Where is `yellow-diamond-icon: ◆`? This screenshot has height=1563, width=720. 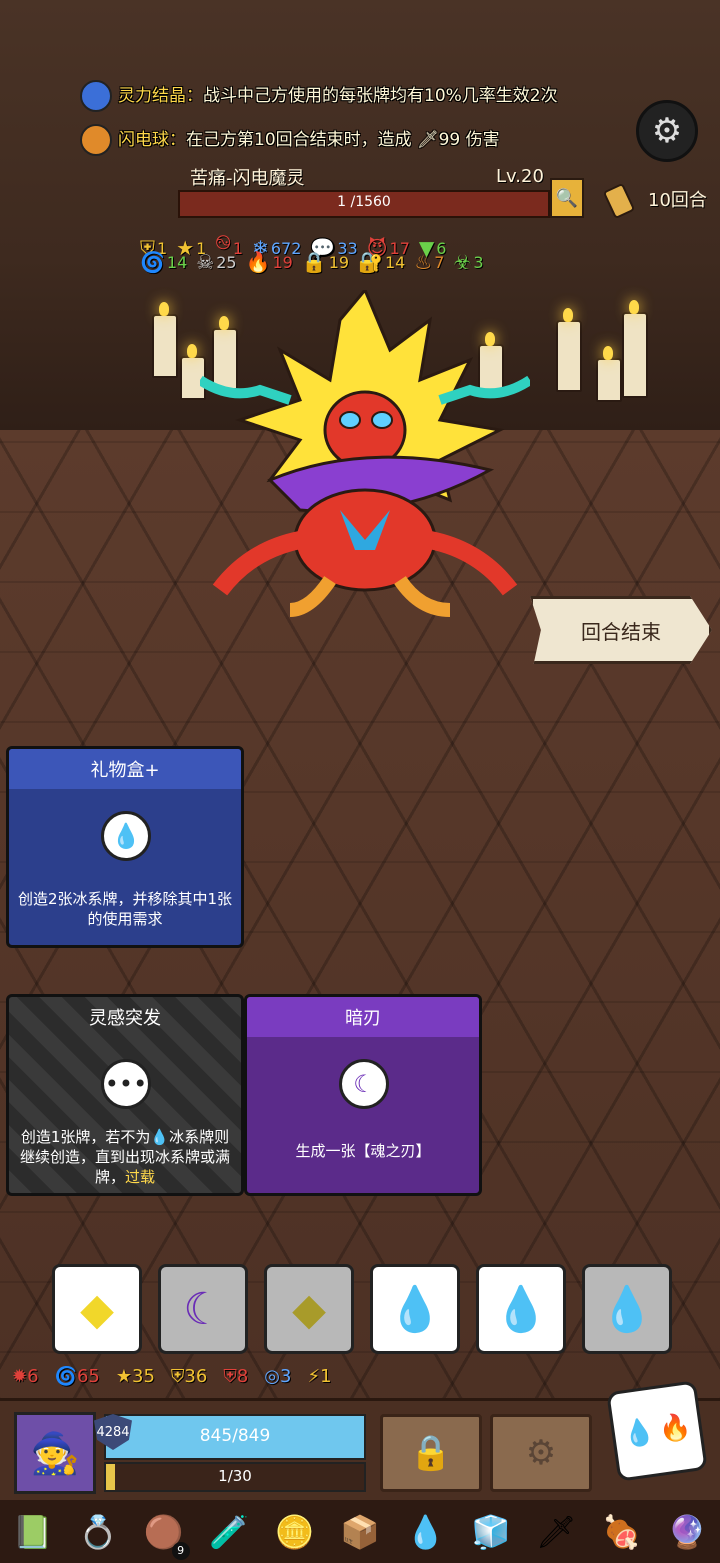 yellow-diamond-icon: ◆ is located at coordinates (309, 1309).